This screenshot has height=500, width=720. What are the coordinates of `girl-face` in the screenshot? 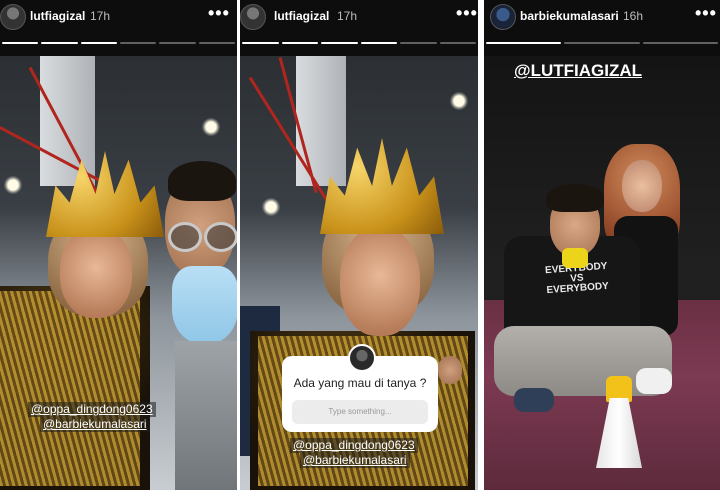 It's located at (642, 186).